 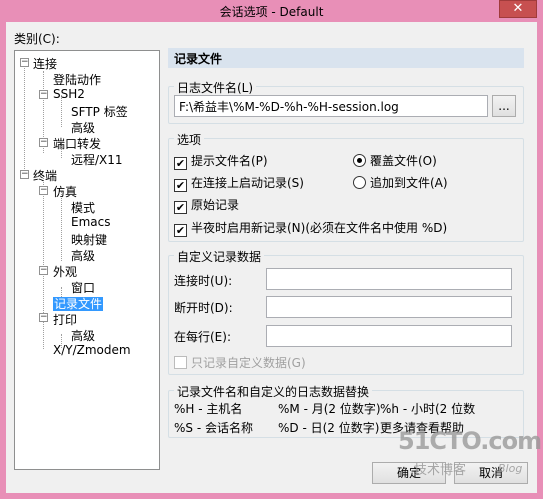 I want to click on tree-item-emacs: Emacs, so click(x=90, y=222).